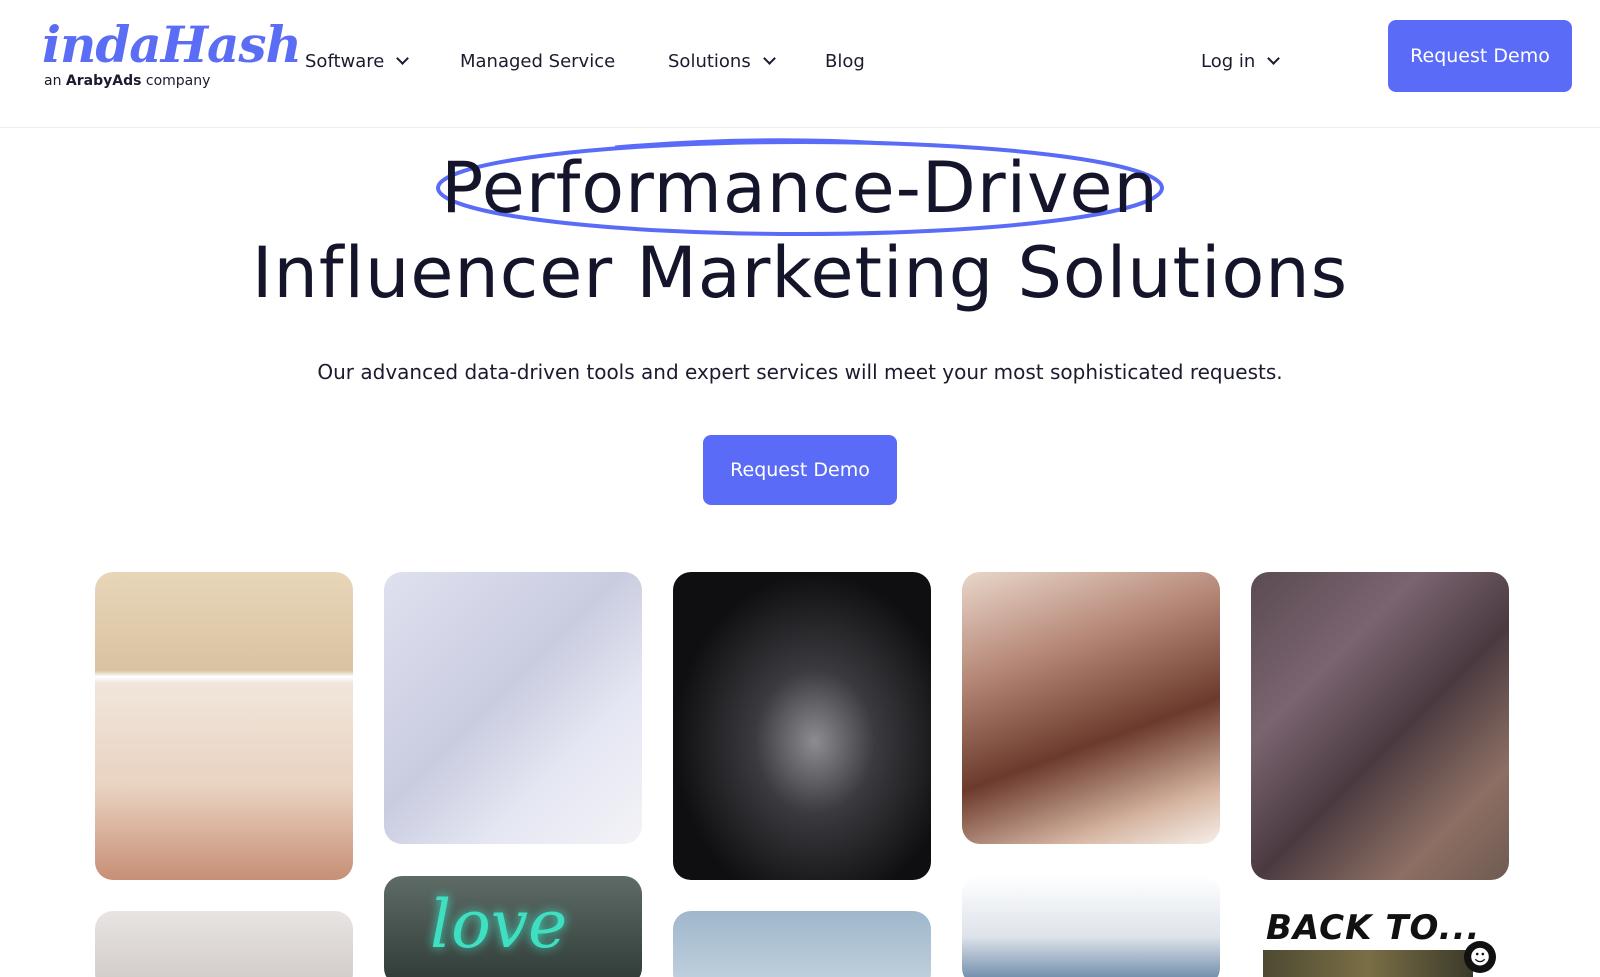  I want to click on nav-item-label: Solutions, so click(709, 61).